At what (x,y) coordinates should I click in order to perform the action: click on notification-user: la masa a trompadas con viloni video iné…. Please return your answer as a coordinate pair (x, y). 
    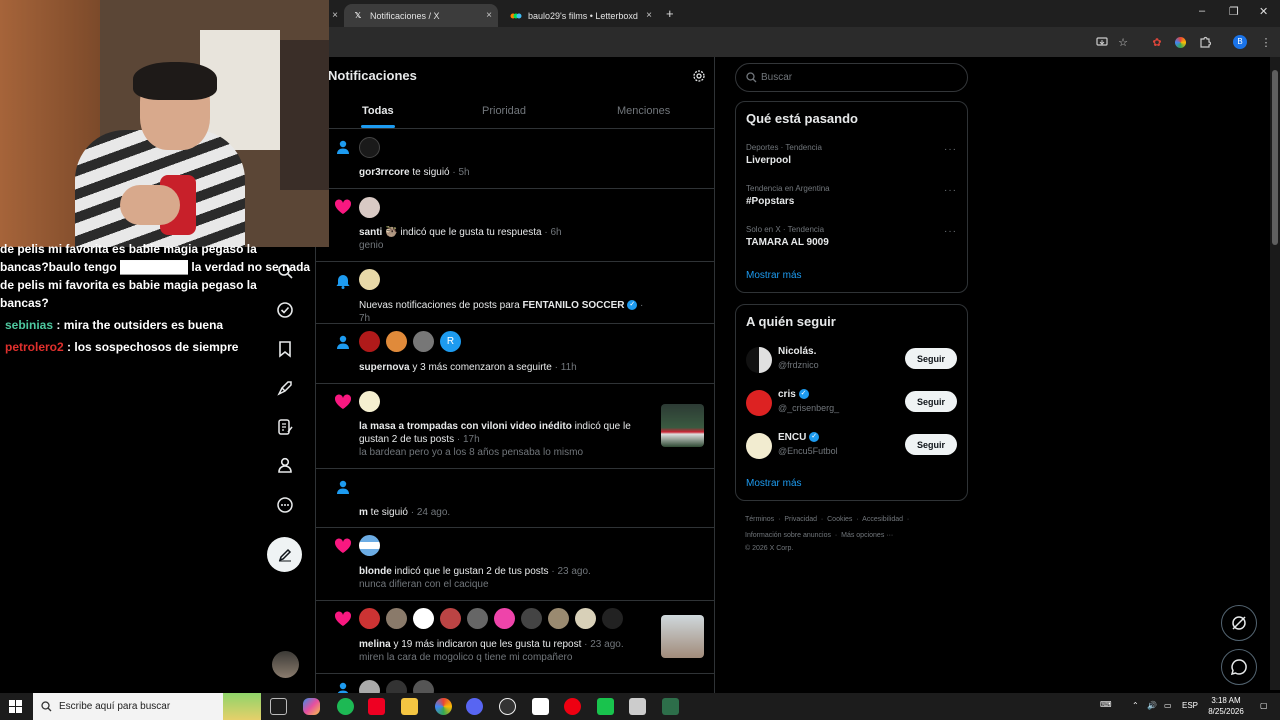
    Looking at the image, I should click on (465, 426).